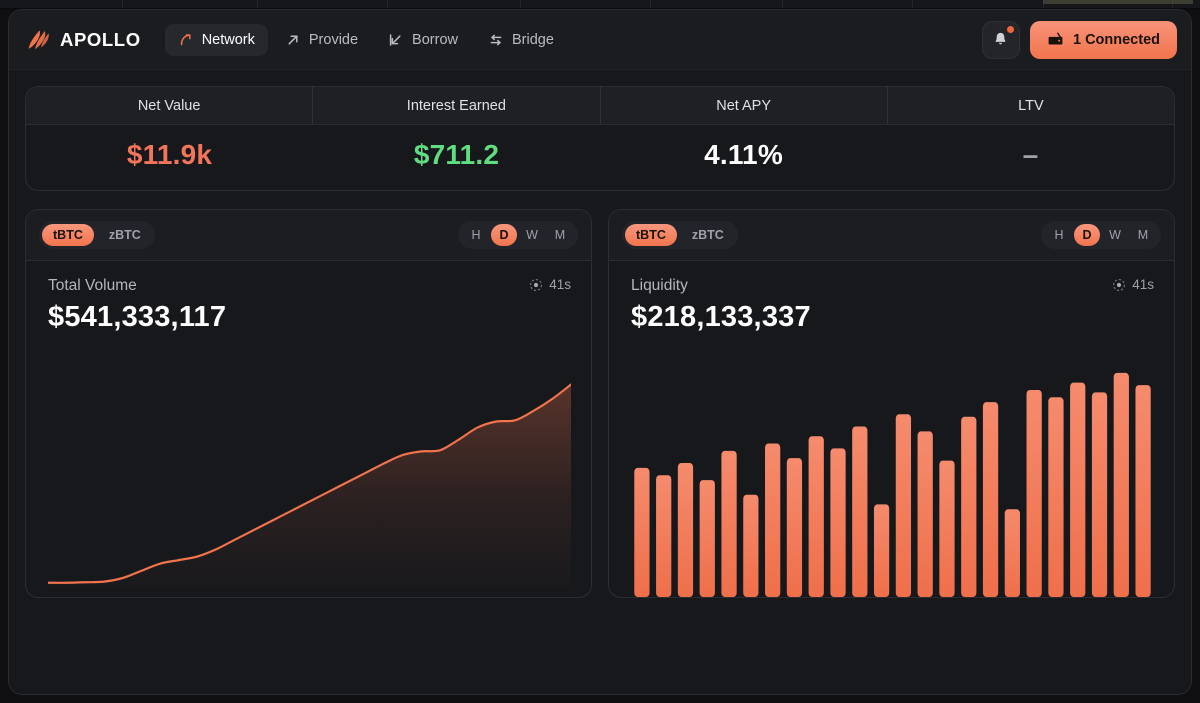 Image resolution: width=1200 pixels, height=703 pixels. Describe the element at coordinates (170, 105) in the screenshot. I see `stat-header-net-value: Net Value` at that location.